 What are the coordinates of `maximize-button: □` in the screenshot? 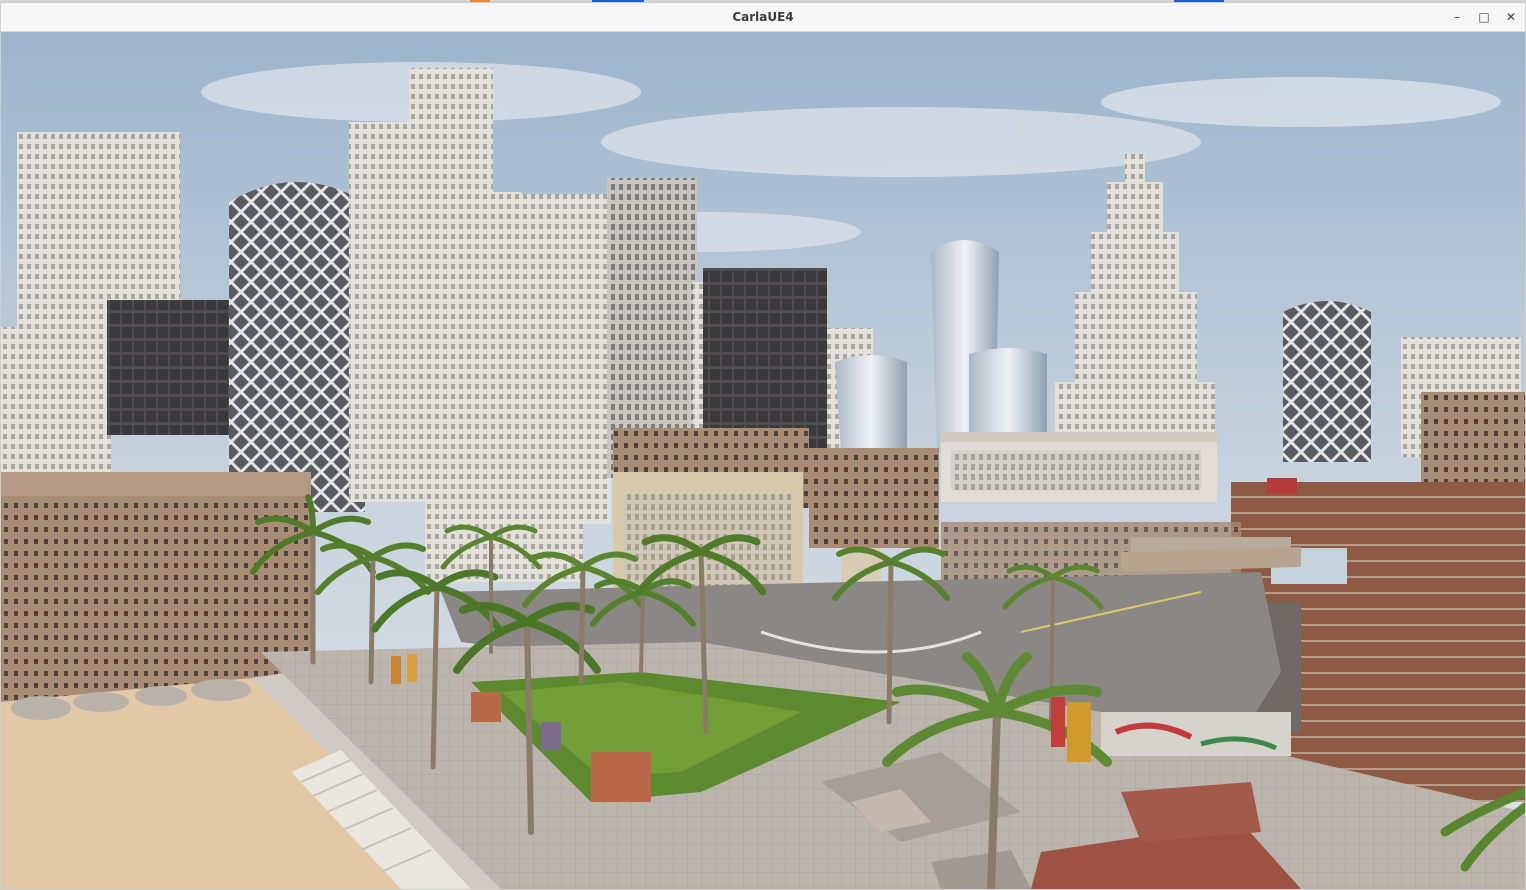 It's located at (1484, 17).